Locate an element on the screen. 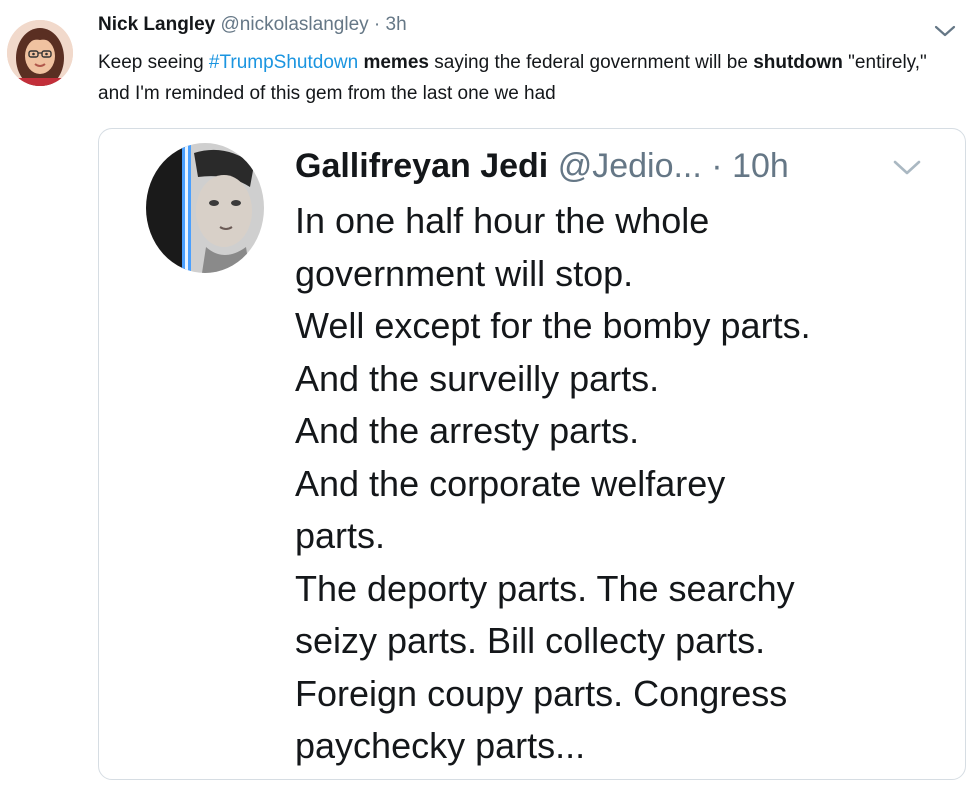  text-part: Keep seeing is located at coordinates (153, 62).